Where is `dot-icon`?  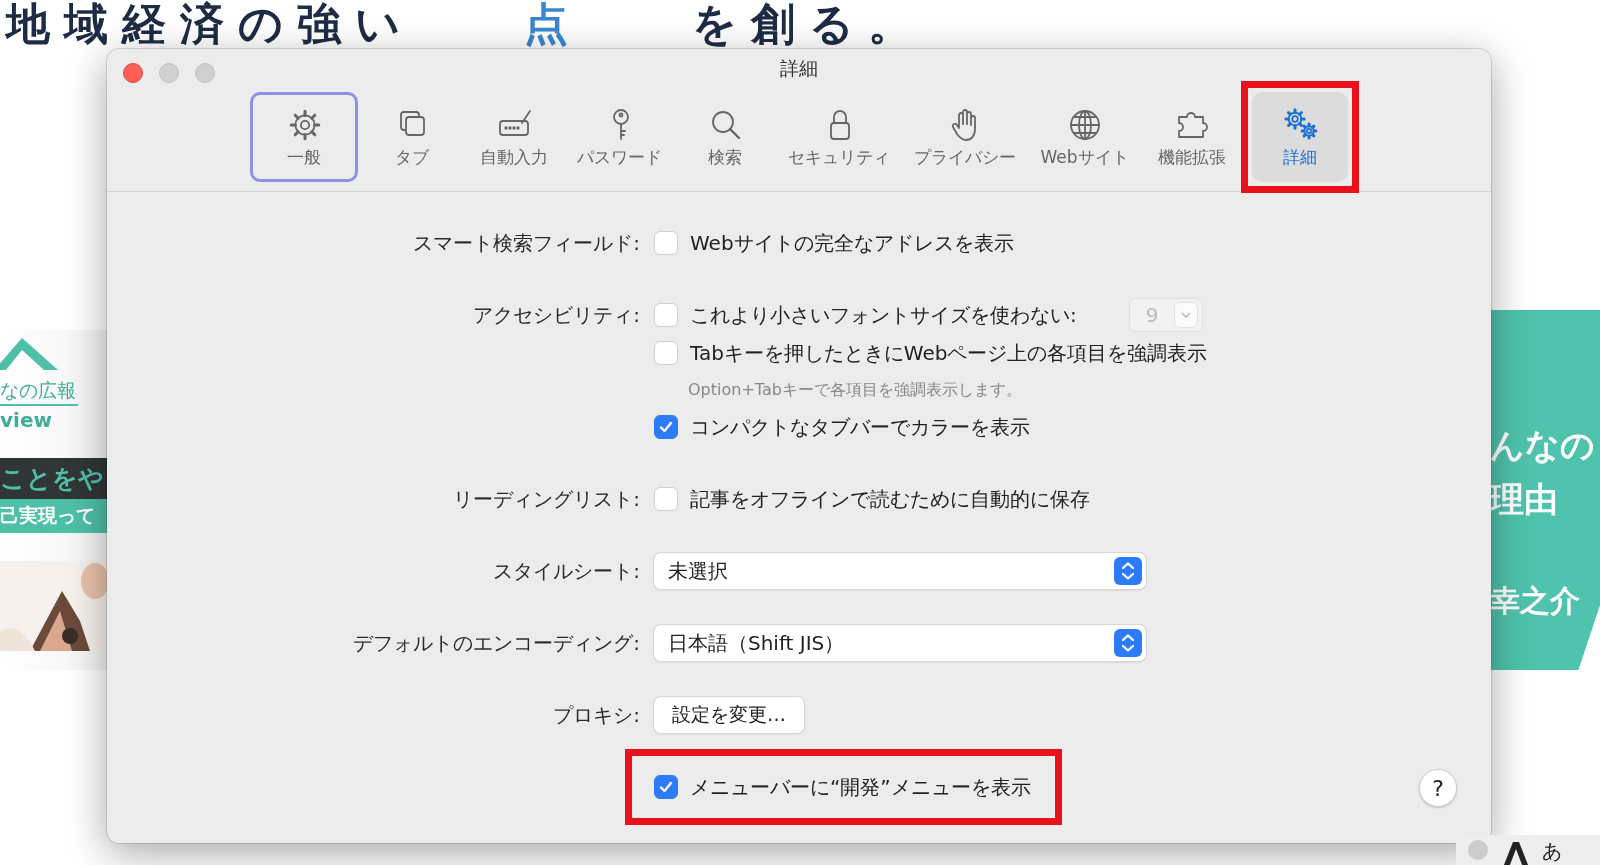 dot-icon is located at coordinates (1478, 850).